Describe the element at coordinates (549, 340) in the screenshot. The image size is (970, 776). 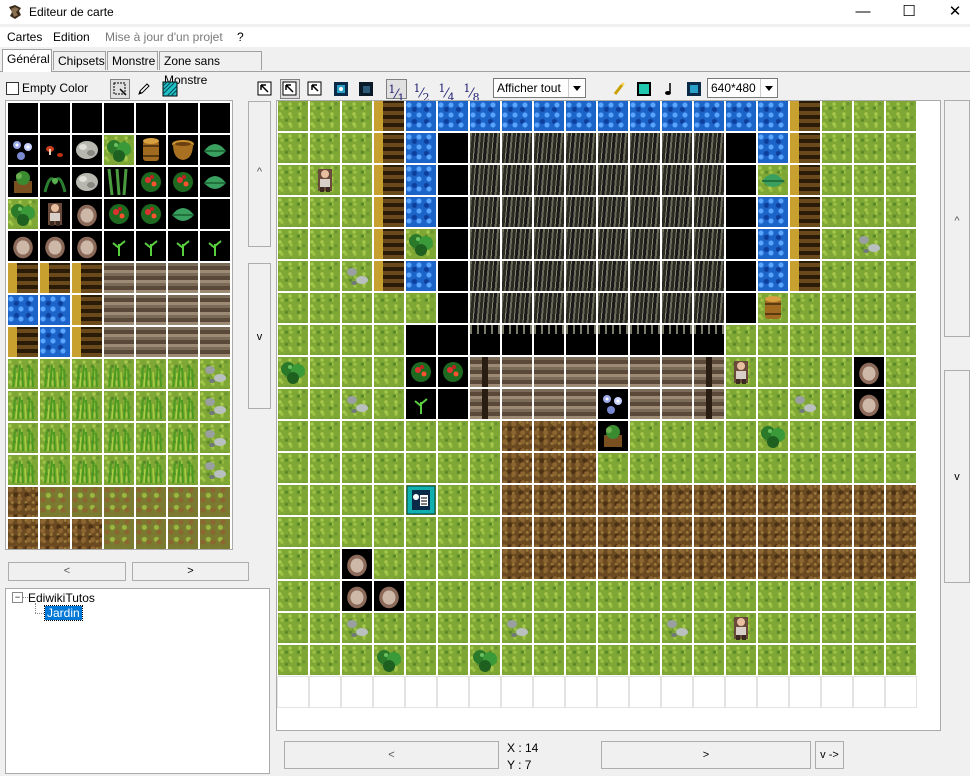
I see `map-tile-hayedge` at that location.